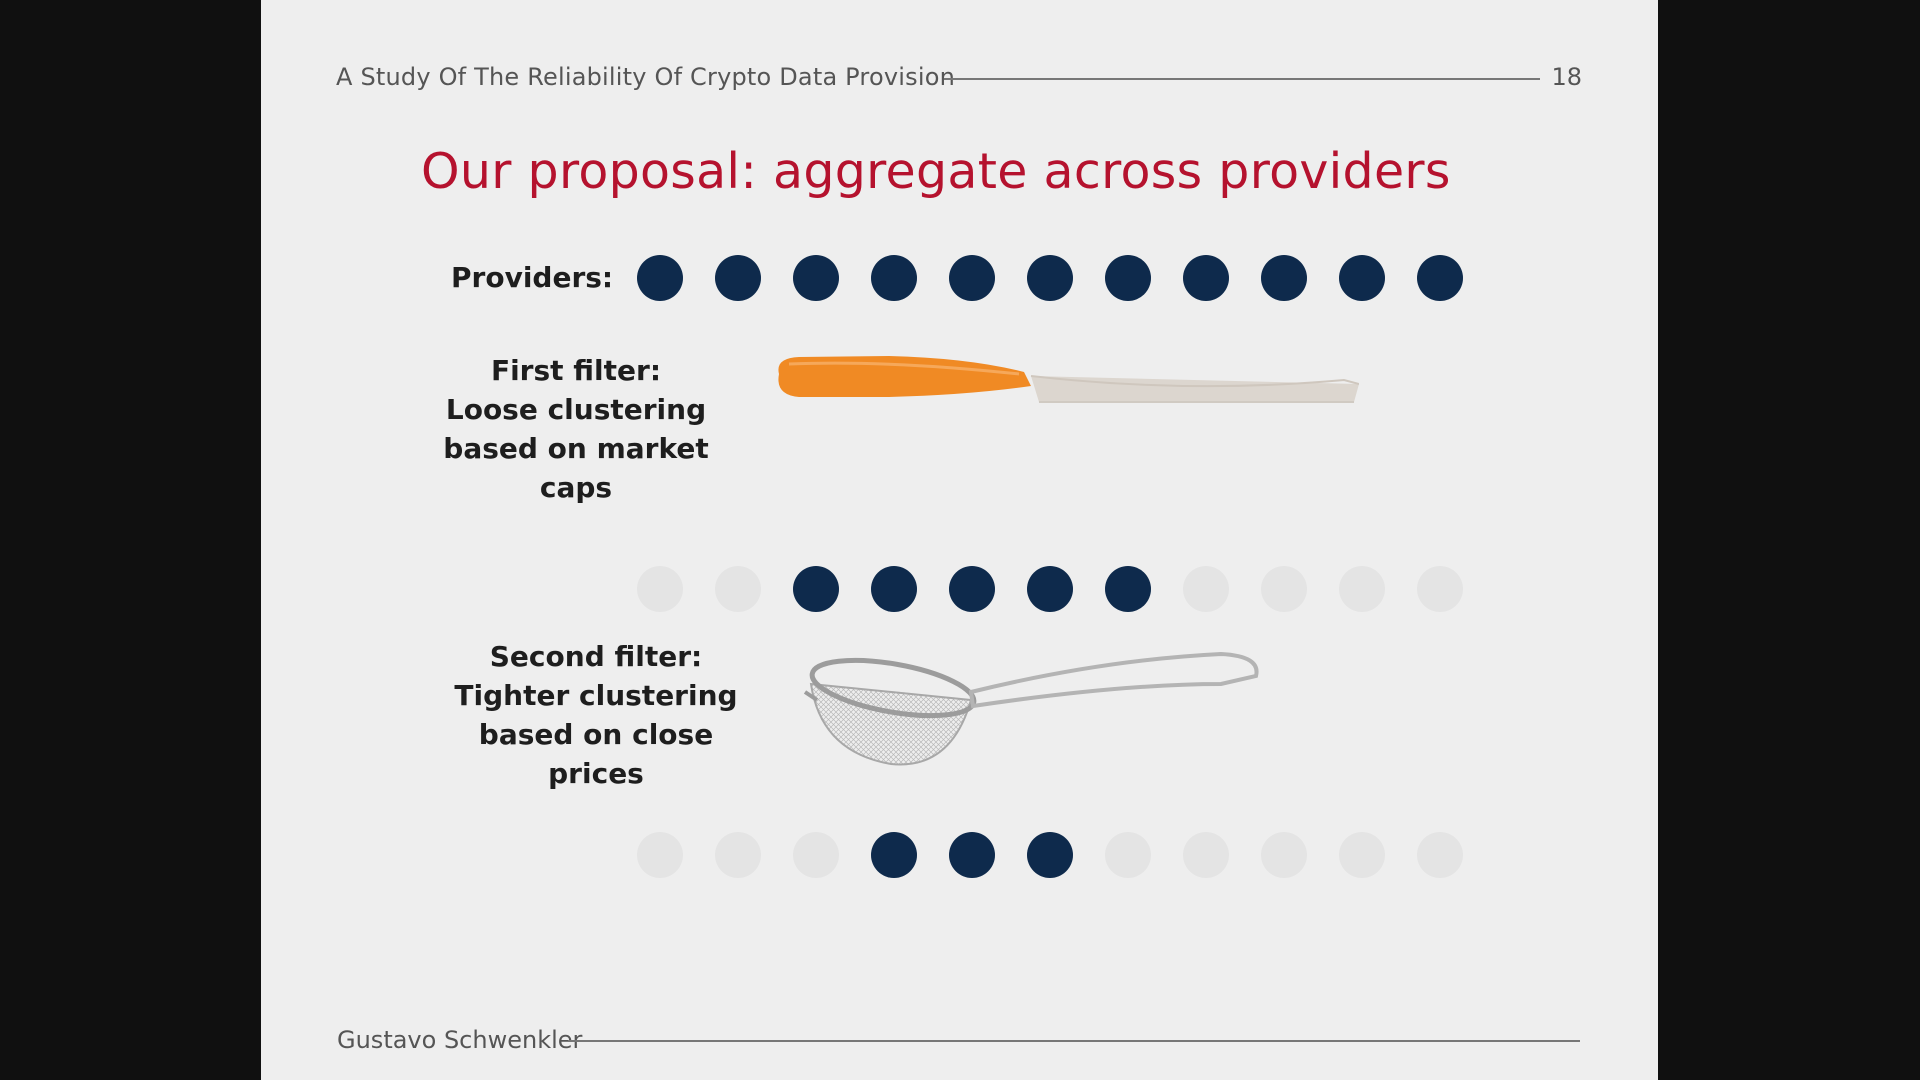 The image size is (1920, 1080). I want to click on page-number: 18, so click(1566, 77).